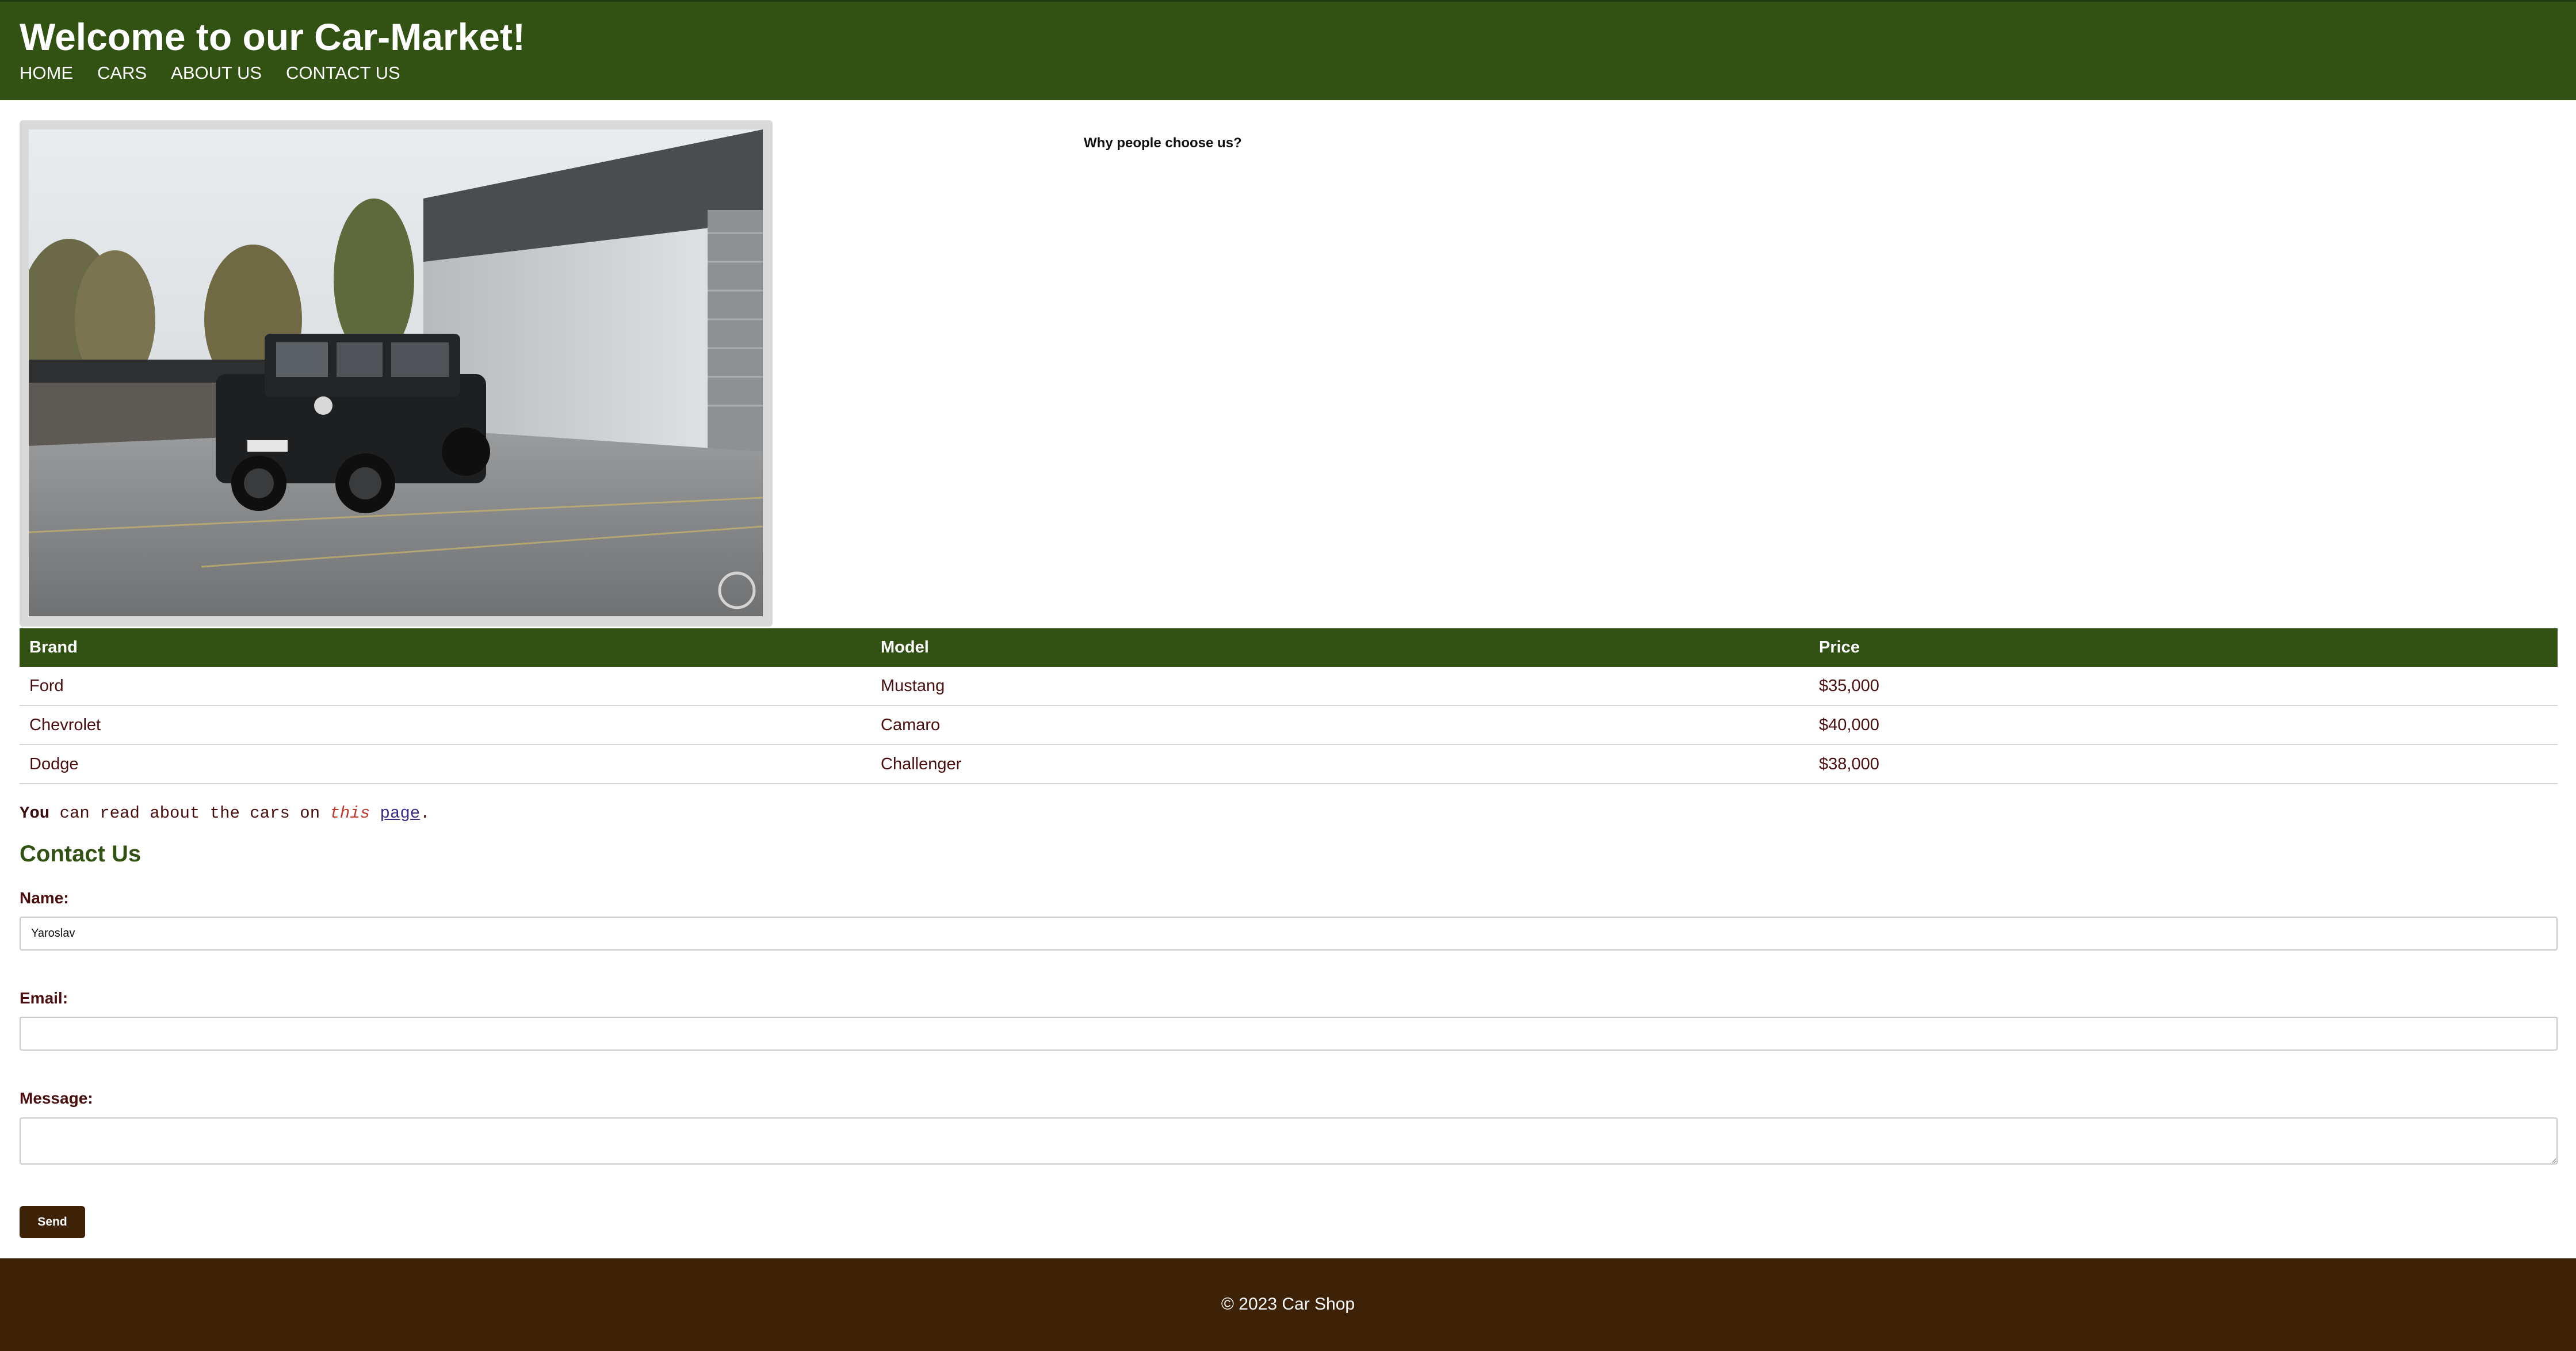  Describe the element at coordinates (2183, 725) in the screenshot. I see `price-cell: $40,000` at that location.